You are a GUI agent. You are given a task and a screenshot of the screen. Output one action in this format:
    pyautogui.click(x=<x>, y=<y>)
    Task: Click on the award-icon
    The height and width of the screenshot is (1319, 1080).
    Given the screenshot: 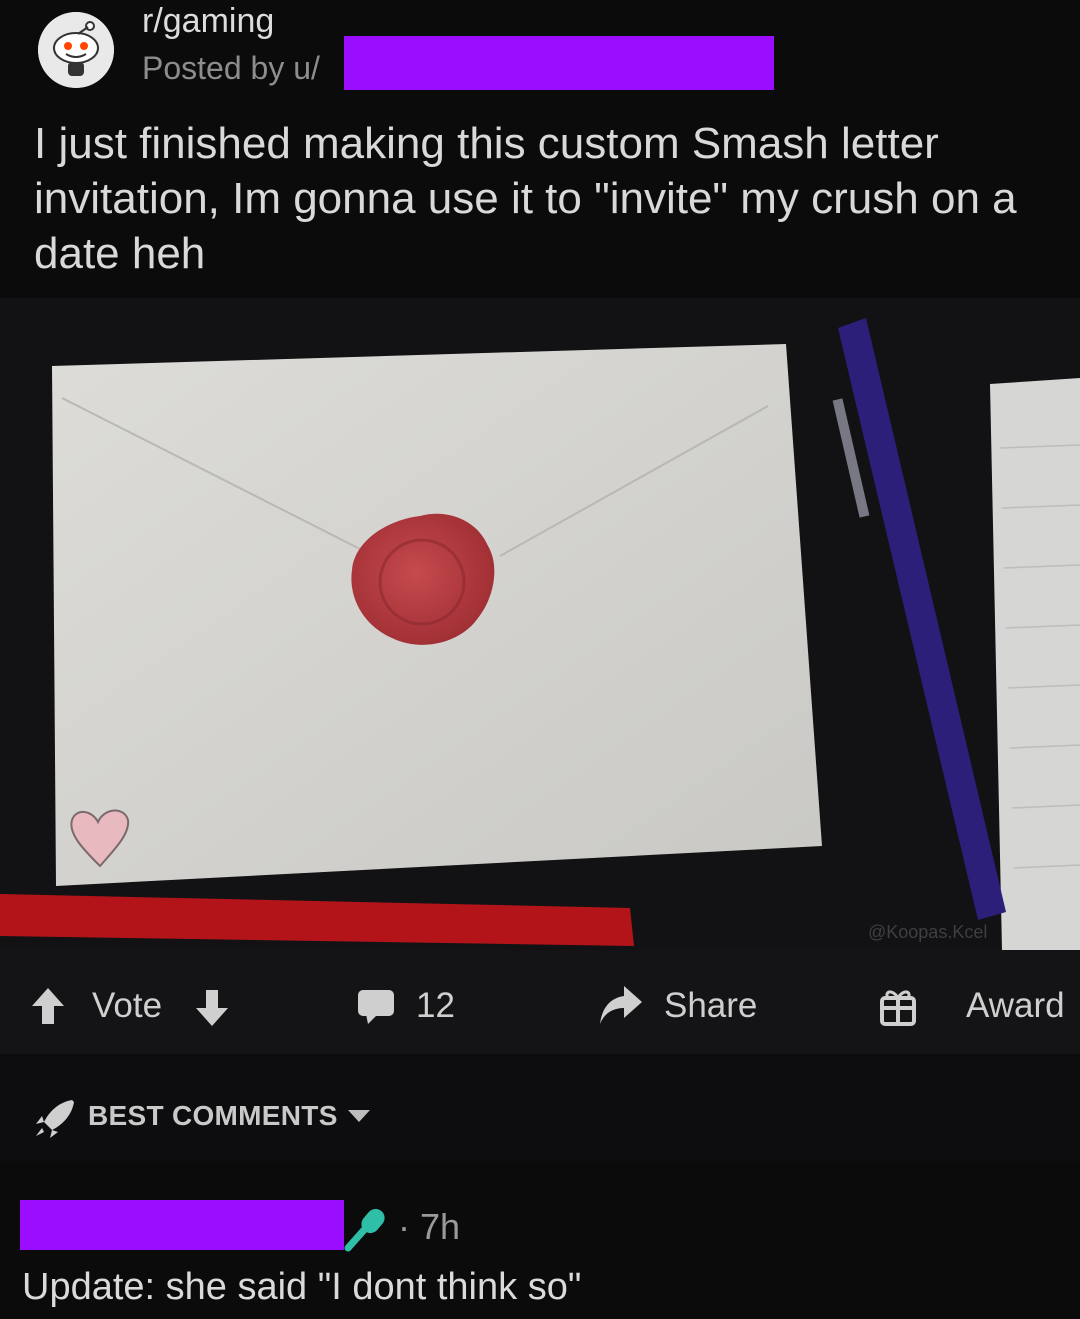 What is the action you would take?
    pyautogui.click(x=898, y=1008)
    